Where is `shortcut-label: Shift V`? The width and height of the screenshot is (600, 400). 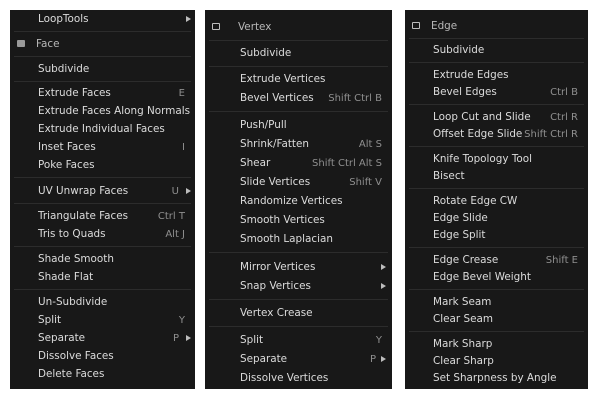
shortcut-label: Shift V is located at coordinates (365, 182).